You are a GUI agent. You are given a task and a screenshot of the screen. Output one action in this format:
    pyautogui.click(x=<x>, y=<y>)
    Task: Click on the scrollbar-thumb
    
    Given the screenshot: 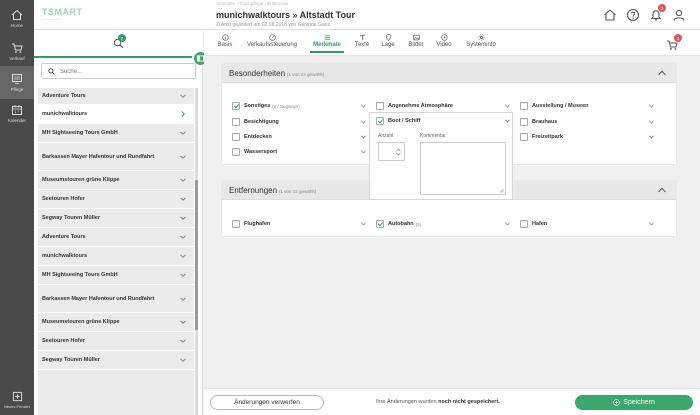 What is the action you would take?
    pyautogui.click(x=196, y=255)
    